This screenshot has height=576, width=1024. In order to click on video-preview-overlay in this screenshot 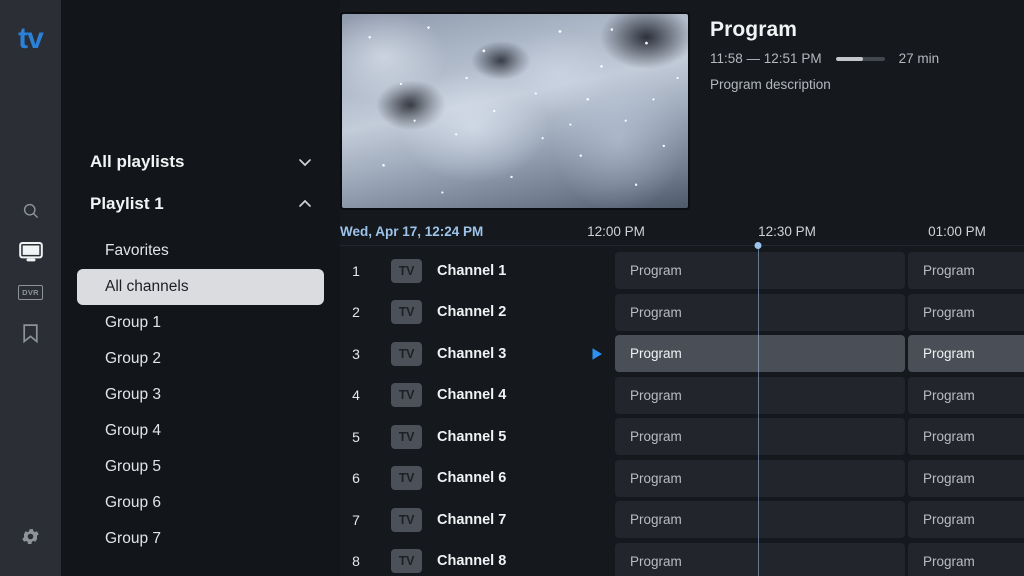, I will do `click(515, 111)`.